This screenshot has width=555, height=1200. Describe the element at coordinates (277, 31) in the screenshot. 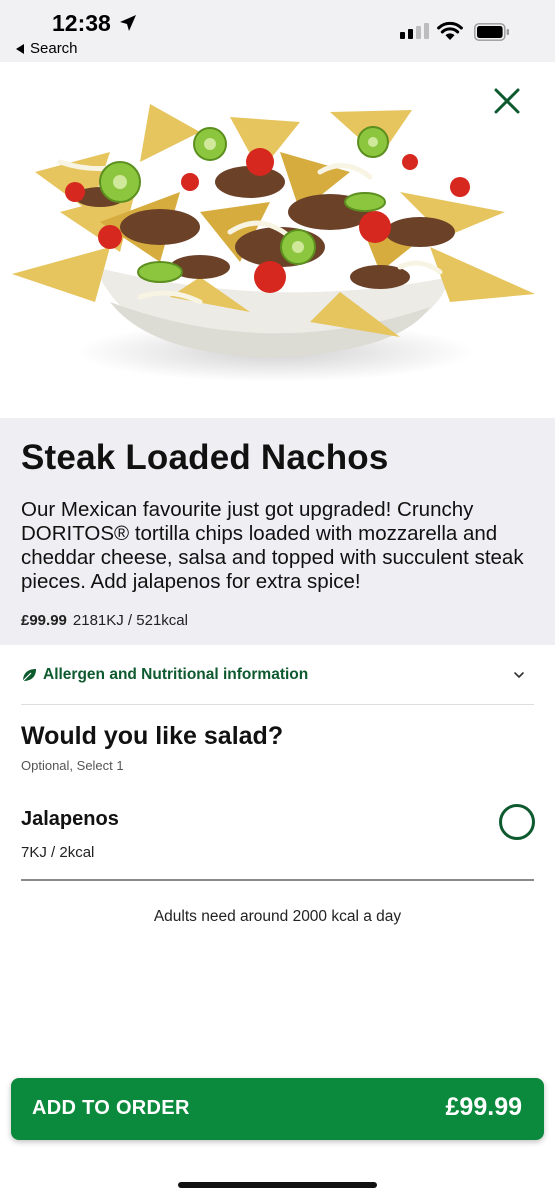

I see `status-bar: 12:38 Search` at that location.